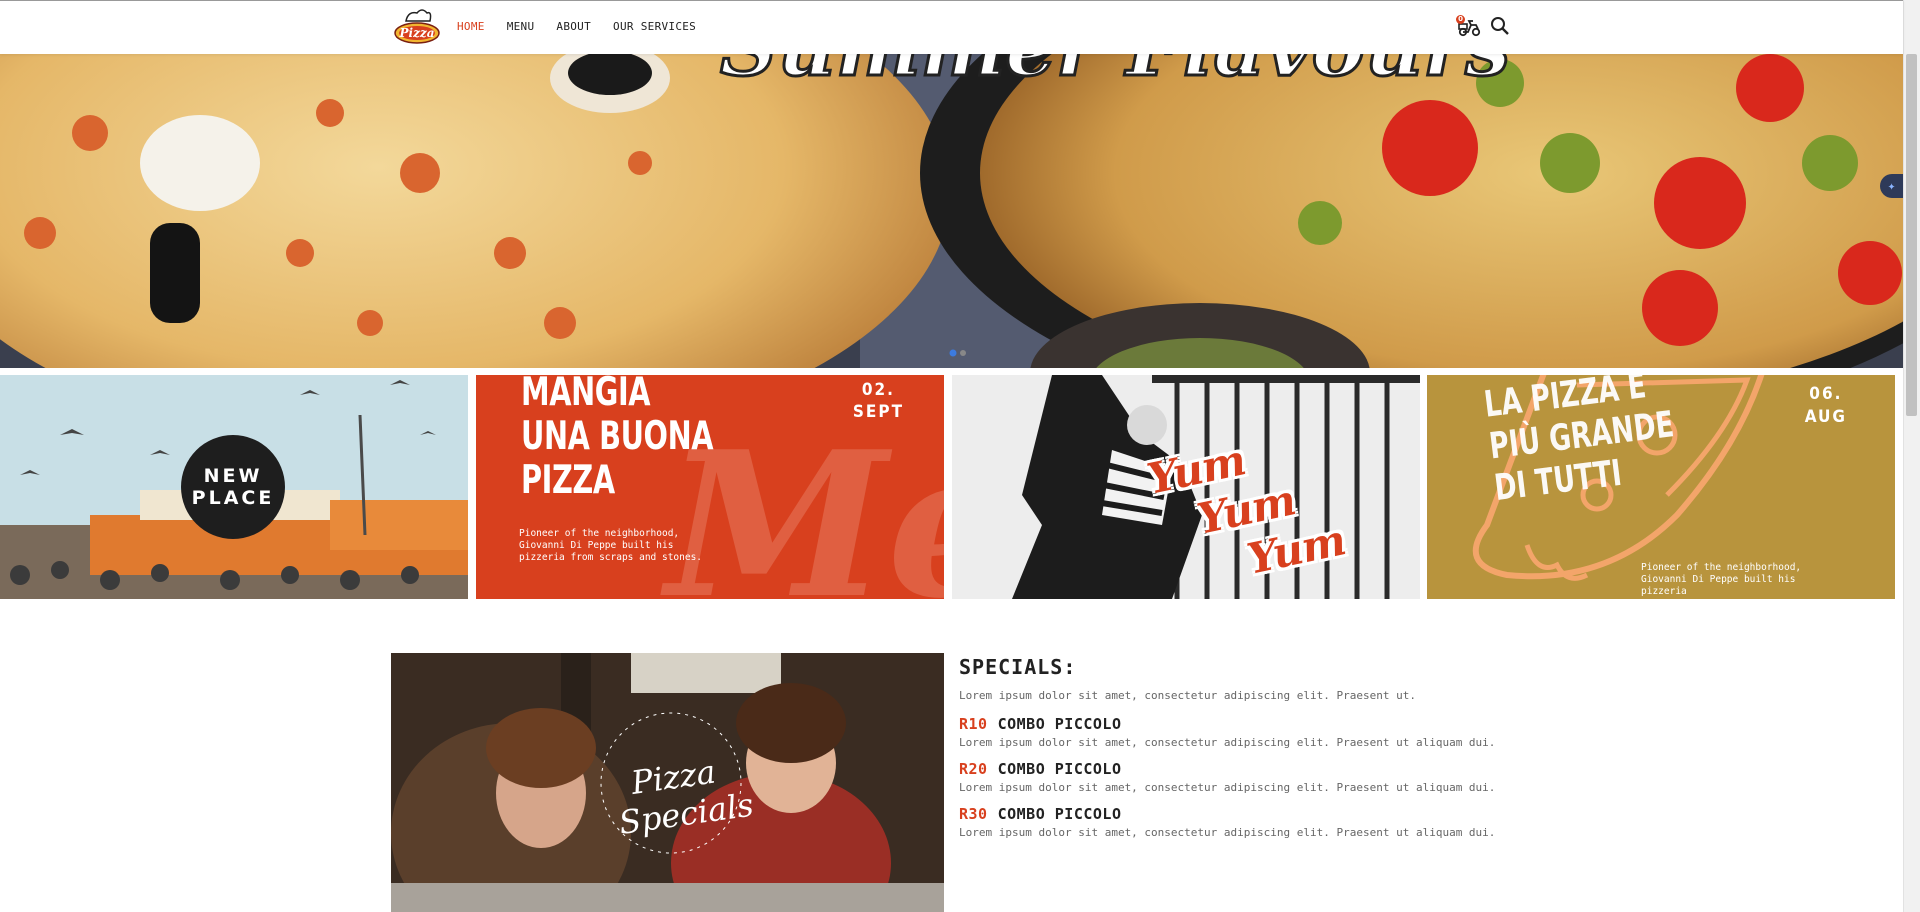  Describe the element at coordinates (1018, 667) in the screenshot. I see `specials-heading: SPECIALS:` at that location.